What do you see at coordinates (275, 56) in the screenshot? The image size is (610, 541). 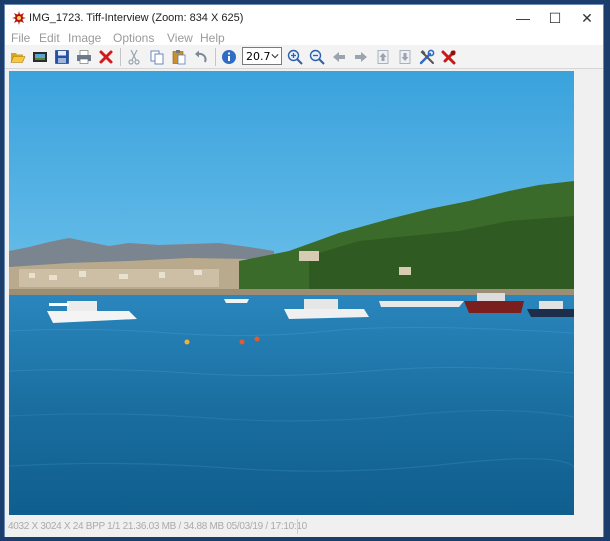 I see `chevron-down-icon` at bounding box center [275, 56].